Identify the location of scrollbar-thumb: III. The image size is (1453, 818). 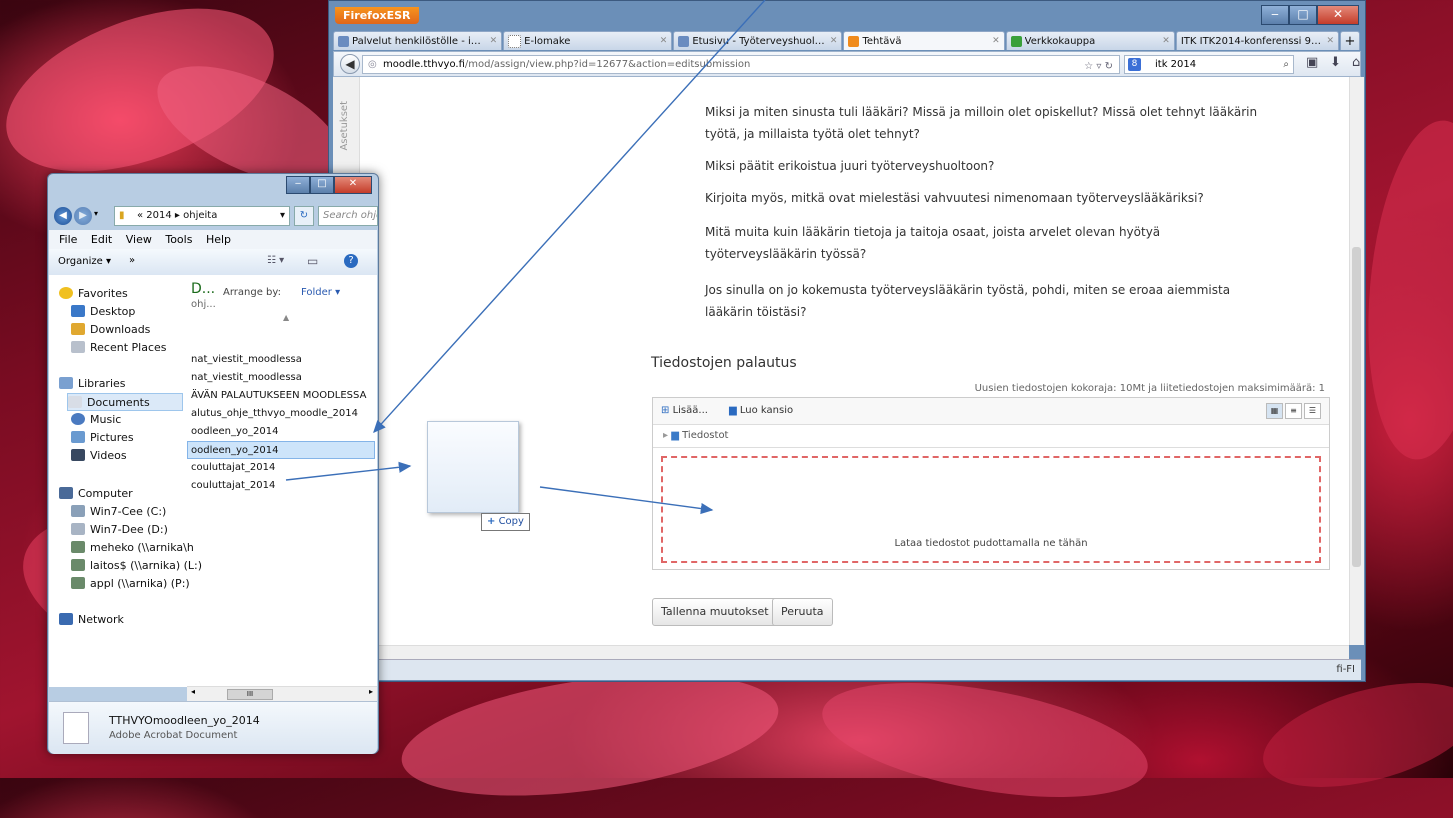
(250, 694).